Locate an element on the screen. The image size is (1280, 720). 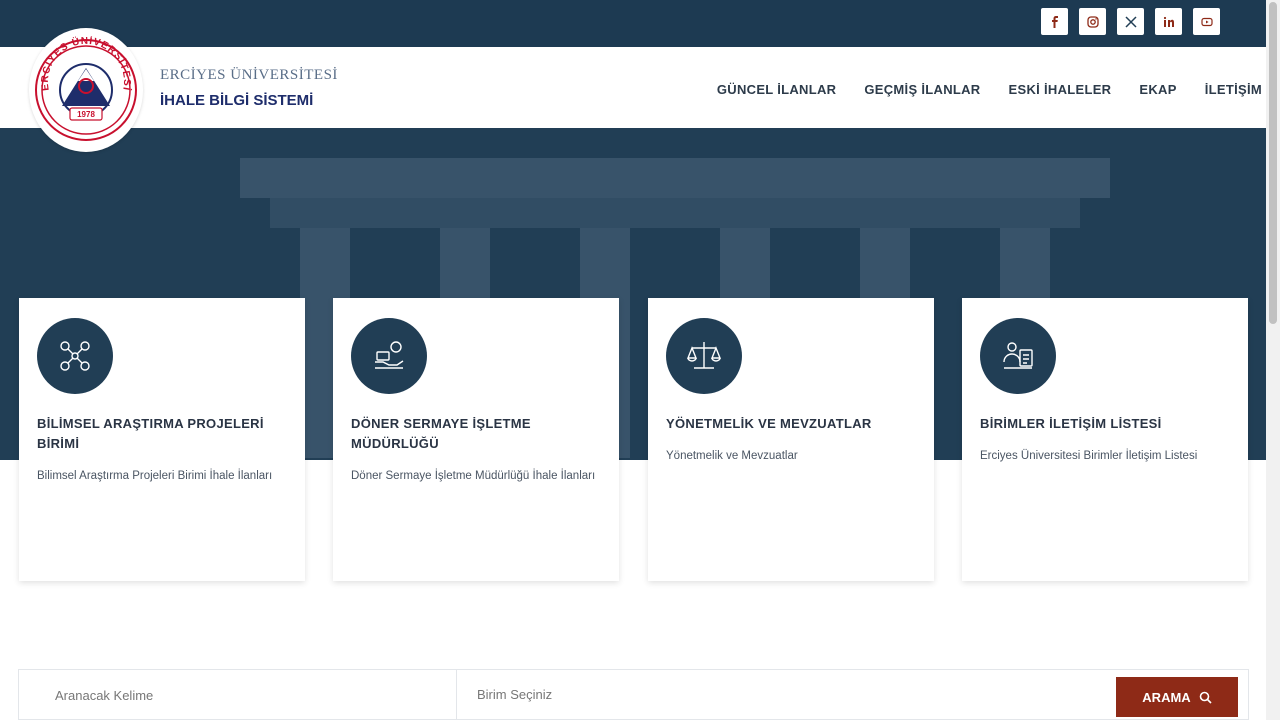
brand-title: ERCİYES ÜNİVERSİTESİ İHALE BİLGİ SİSTEMİ is located at coordinates (249, 88).